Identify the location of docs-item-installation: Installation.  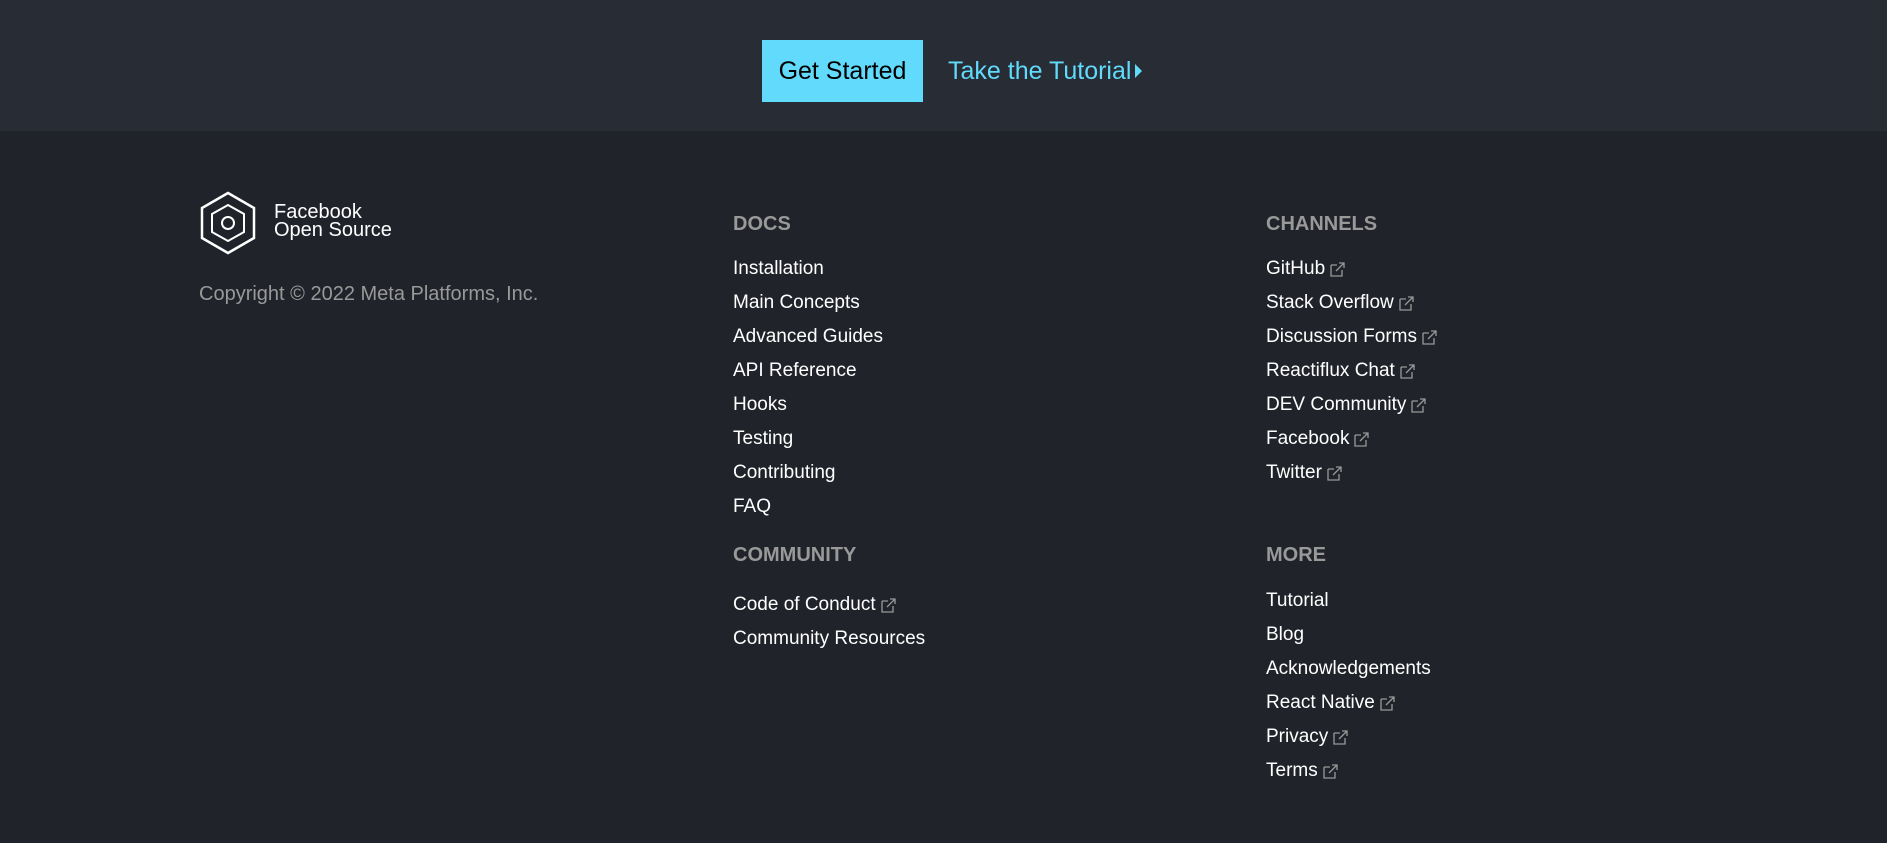
(808, 269).